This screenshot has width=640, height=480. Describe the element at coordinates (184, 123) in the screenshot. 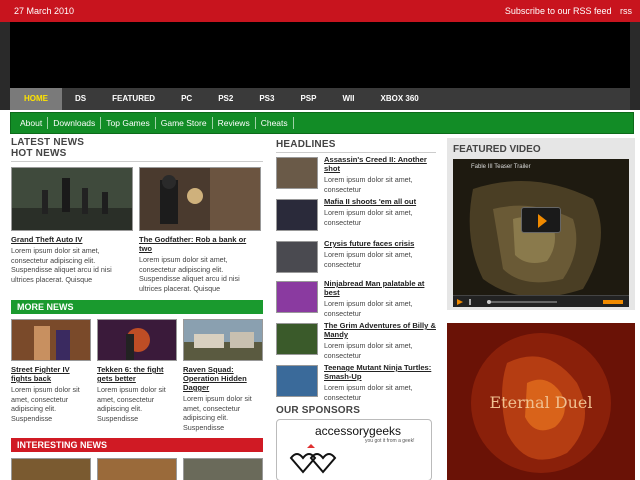

I see `subnav-game-store: Game Store` at that location.